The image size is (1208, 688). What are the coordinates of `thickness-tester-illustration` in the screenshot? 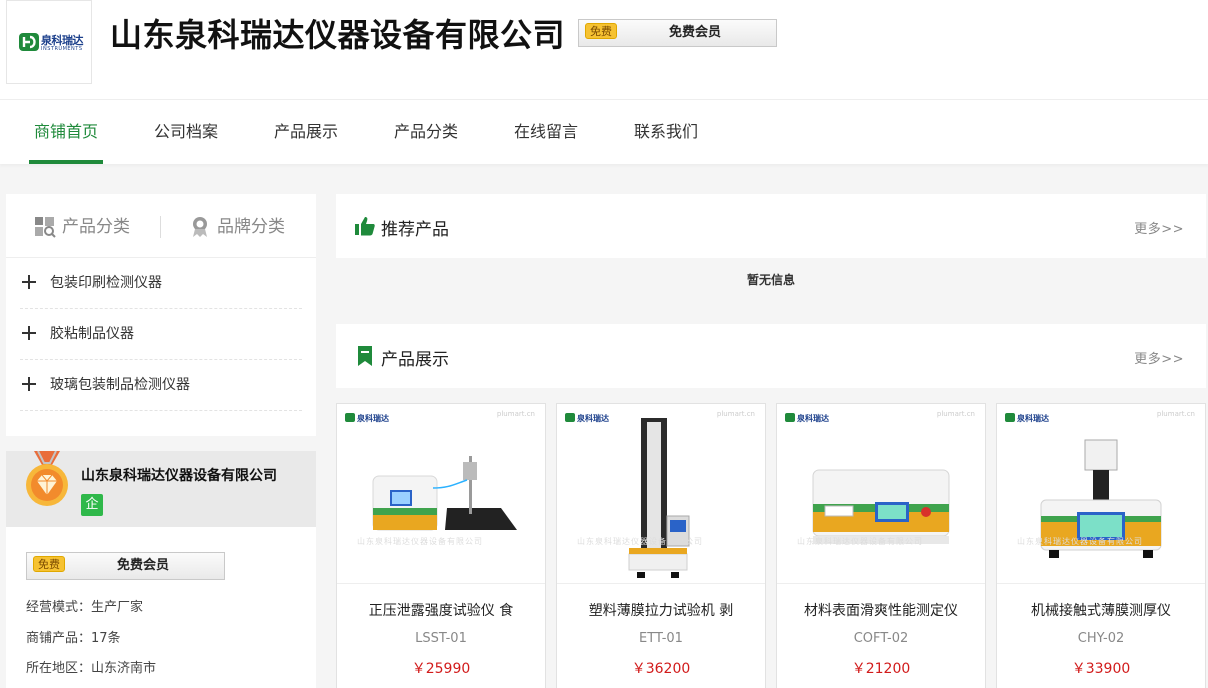 It's located at (1101, 498).